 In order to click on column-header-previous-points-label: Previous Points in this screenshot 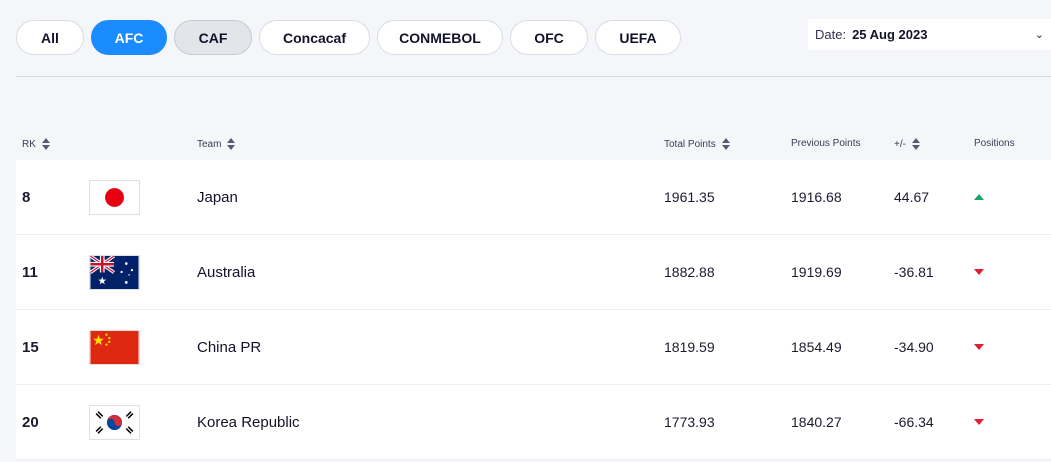, I will do `click(826, 143)`.